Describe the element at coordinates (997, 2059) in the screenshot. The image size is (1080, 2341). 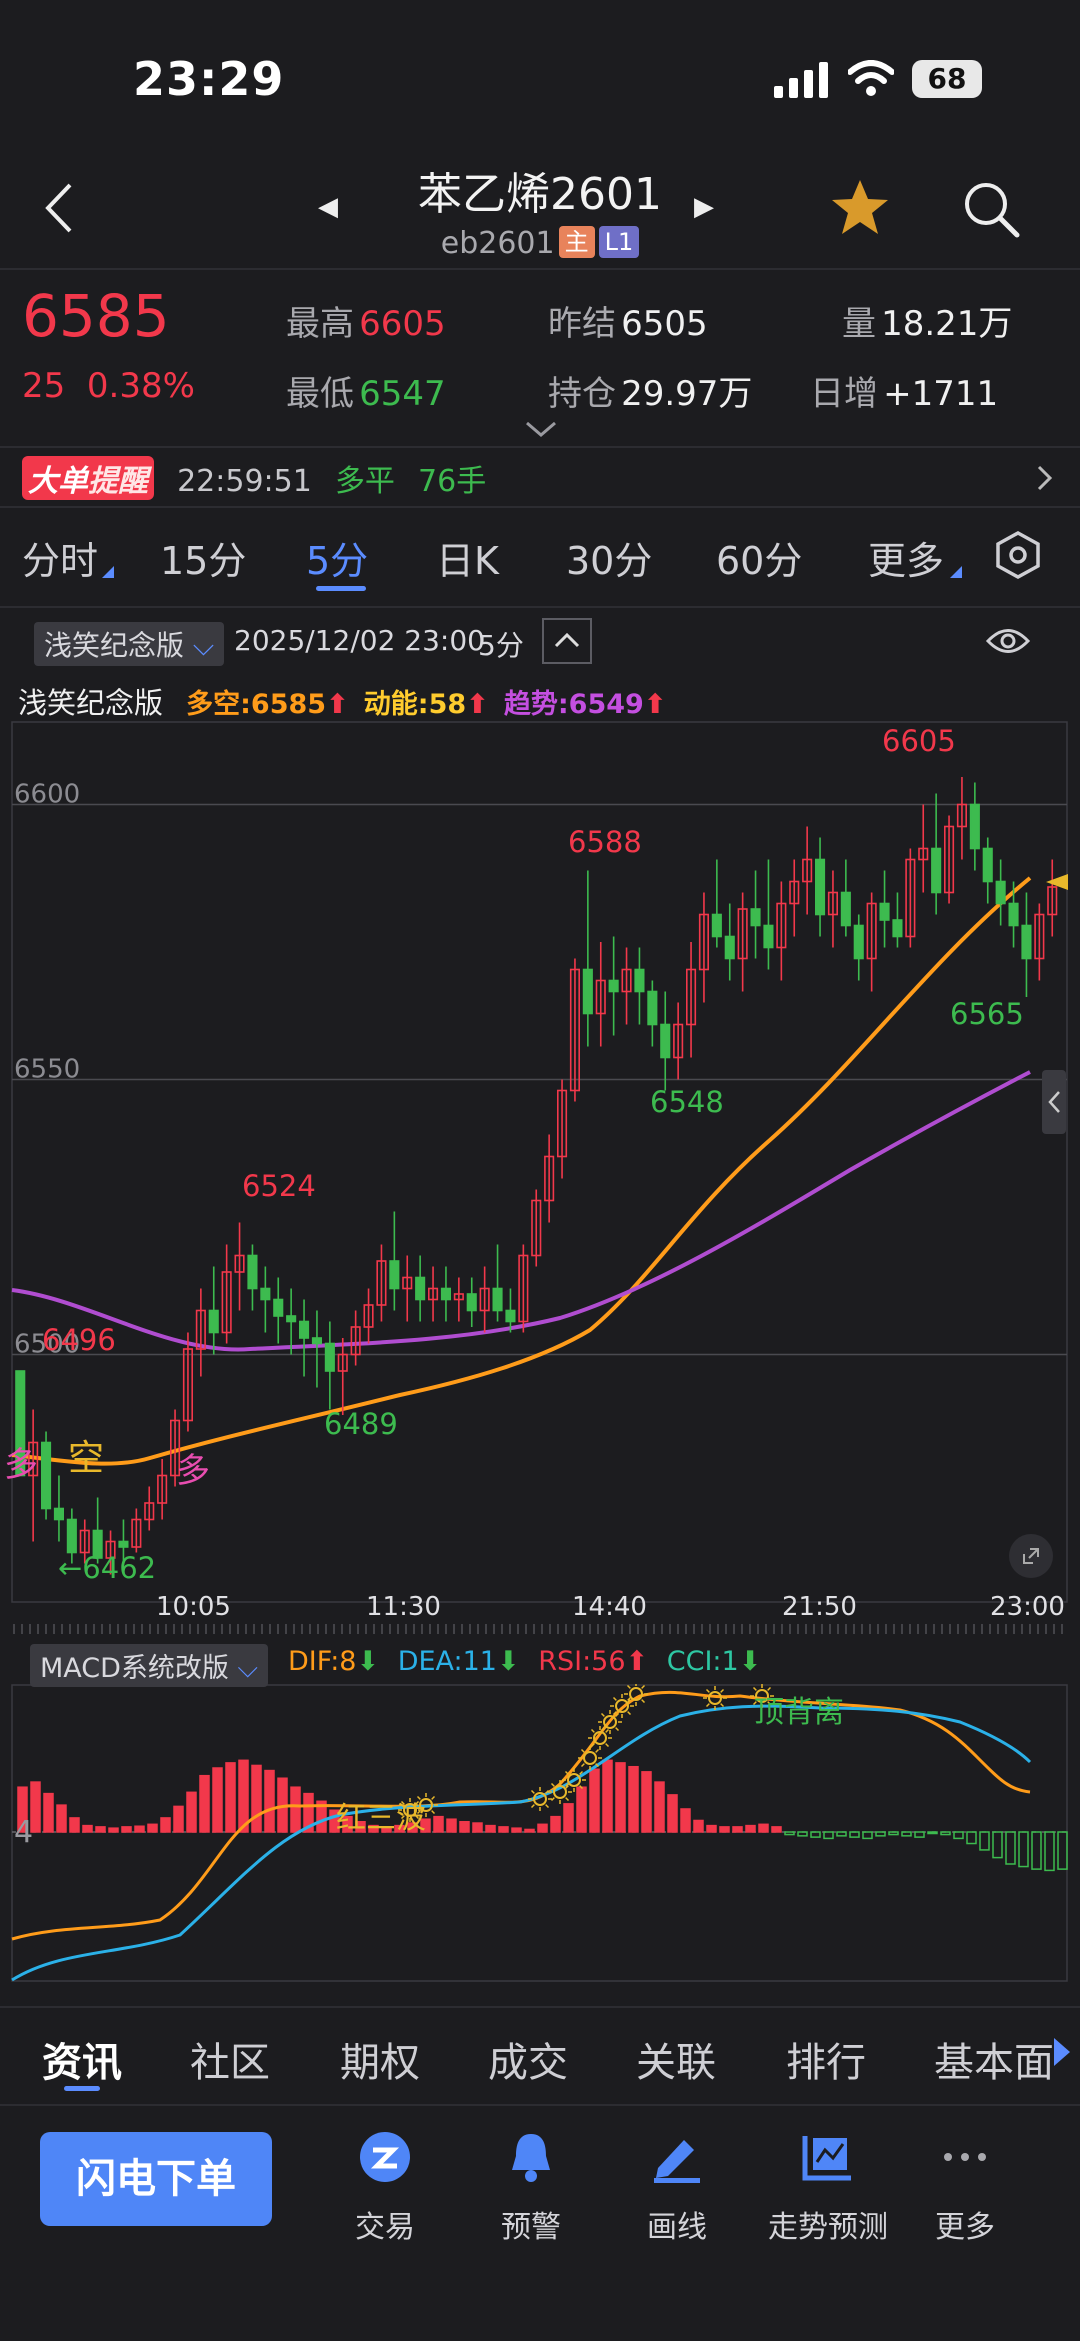
I see `tab-fundamentals: 基本面` at that location.